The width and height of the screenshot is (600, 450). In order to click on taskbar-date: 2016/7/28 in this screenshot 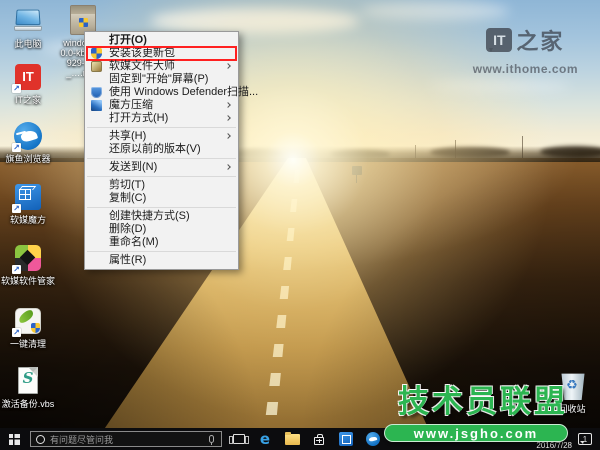, I will do `click(554, 445)`.